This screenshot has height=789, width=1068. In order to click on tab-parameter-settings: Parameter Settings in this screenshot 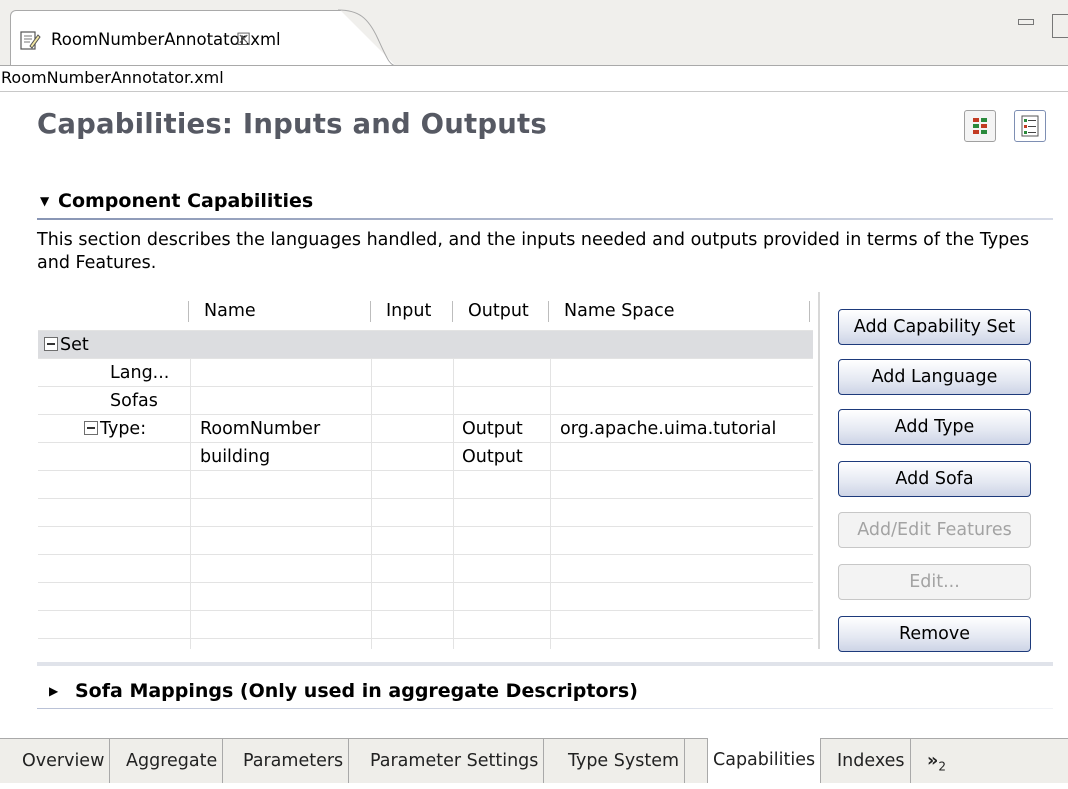, I will do `click(455, 761)`.